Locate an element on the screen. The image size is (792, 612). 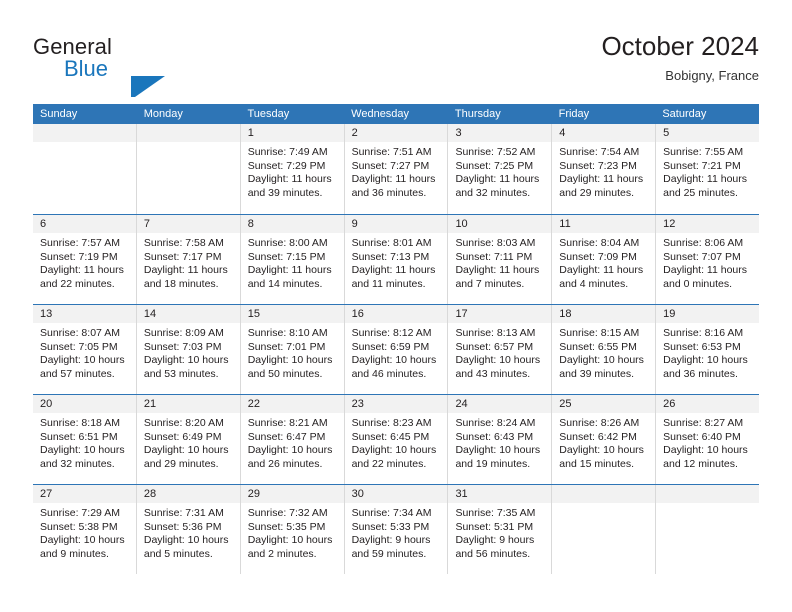
sunset-text: Sunset: 7:11 PM is located at coordinates (494, 256).